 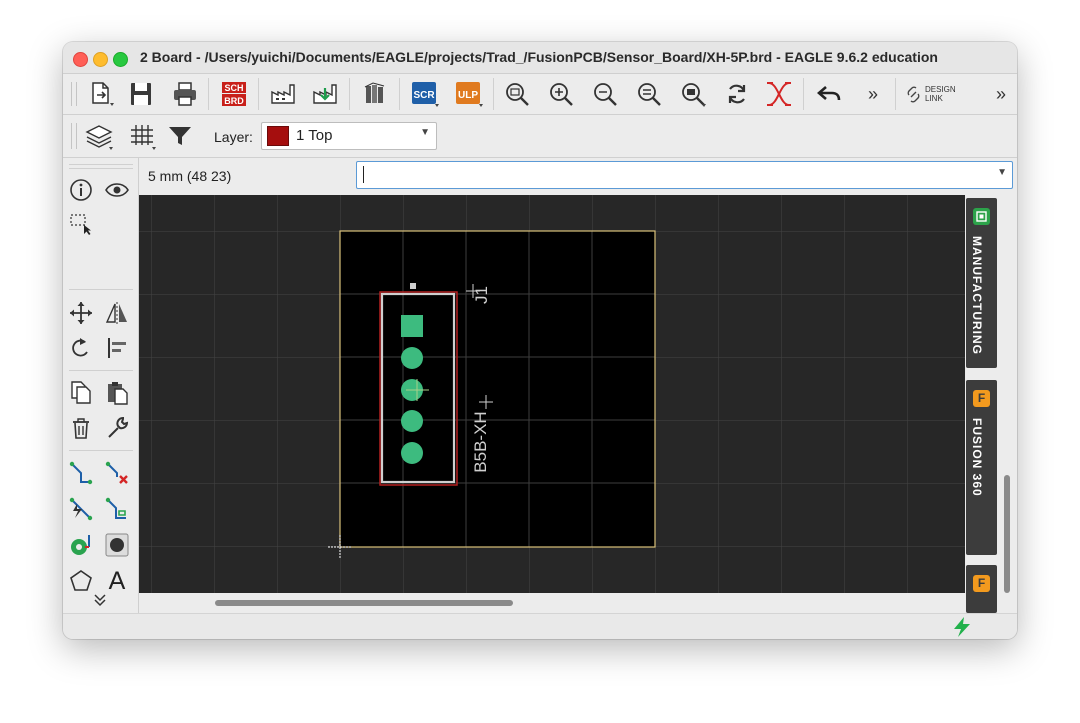 I want to click on meander-tool, so click(x=117, y=509).